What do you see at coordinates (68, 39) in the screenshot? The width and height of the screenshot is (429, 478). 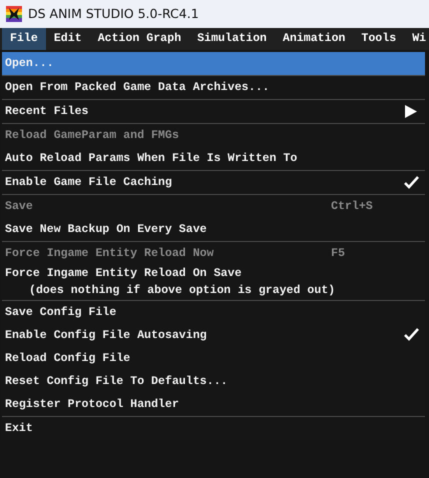 I see `menu-bar-item: Edit` at bounding box center [68, 39].